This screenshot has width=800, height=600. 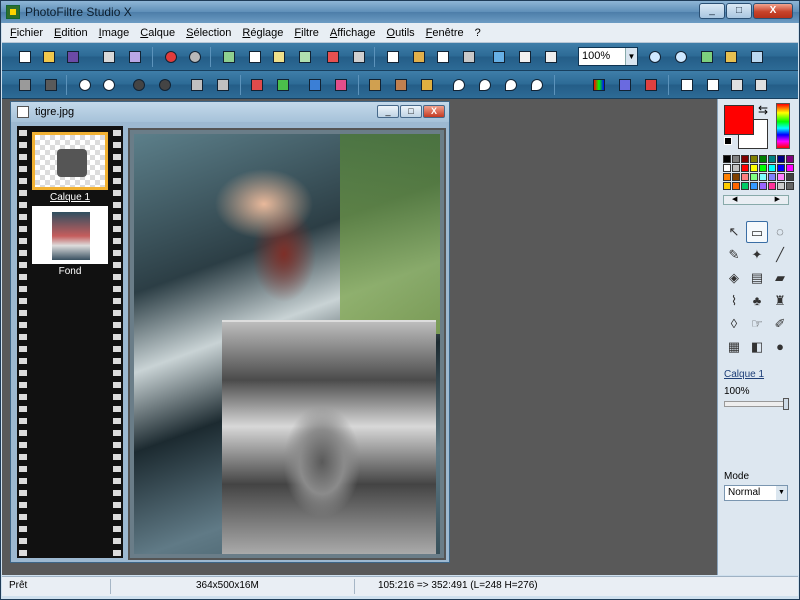 I want to click on soften-icon, so click(x=485, y=85).